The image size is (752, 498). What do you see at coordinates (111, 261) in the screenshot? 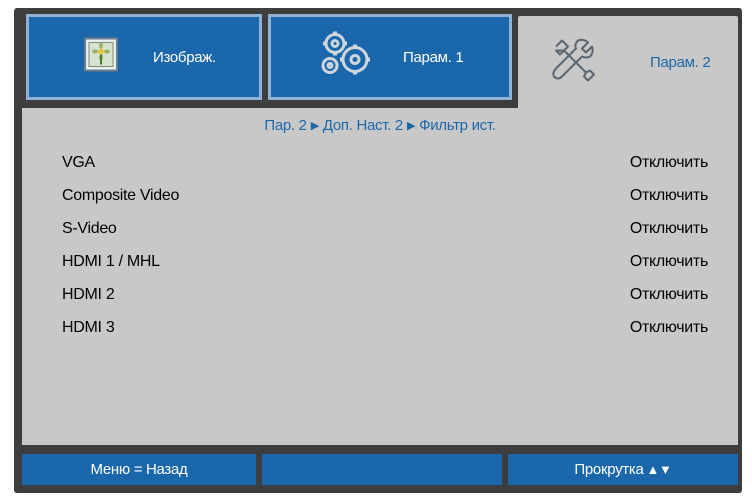
I see `setting-label: HDMI 1 / MHL` at bounding box center [111, 261].